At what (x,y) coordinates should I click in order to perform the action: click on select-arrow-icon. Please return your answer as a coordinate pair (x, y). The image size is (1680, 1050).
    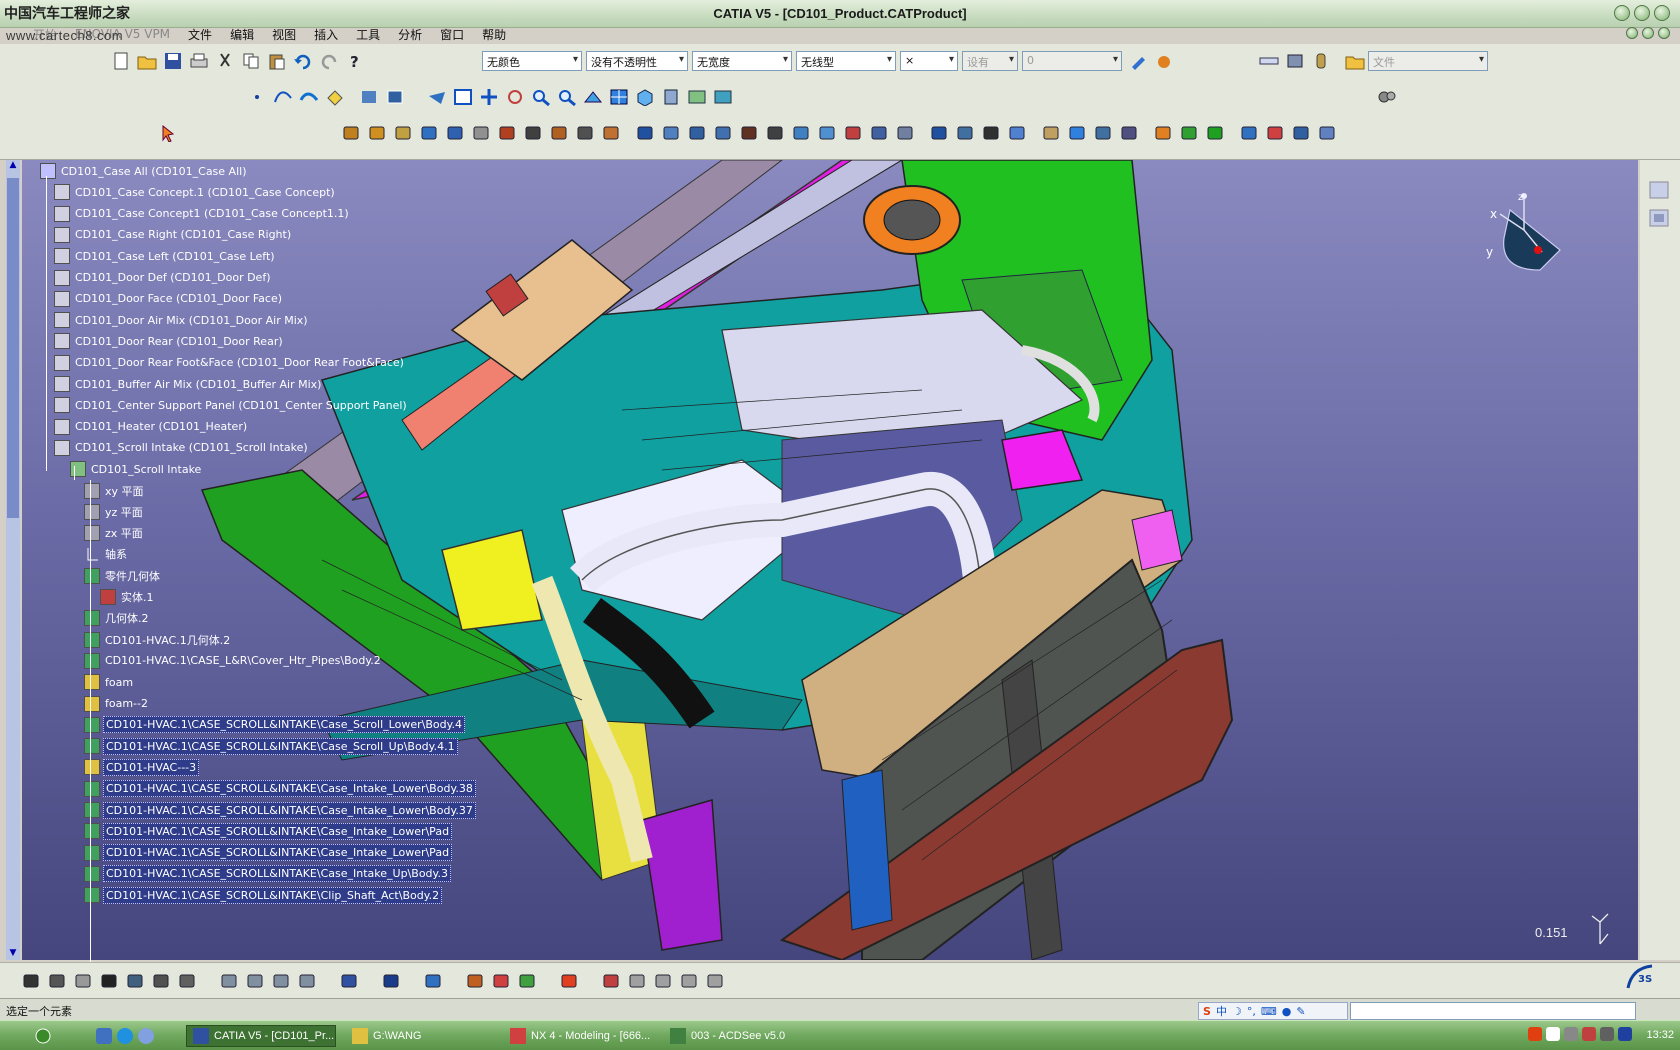
    Looking at the image, I should click on (169, 133).